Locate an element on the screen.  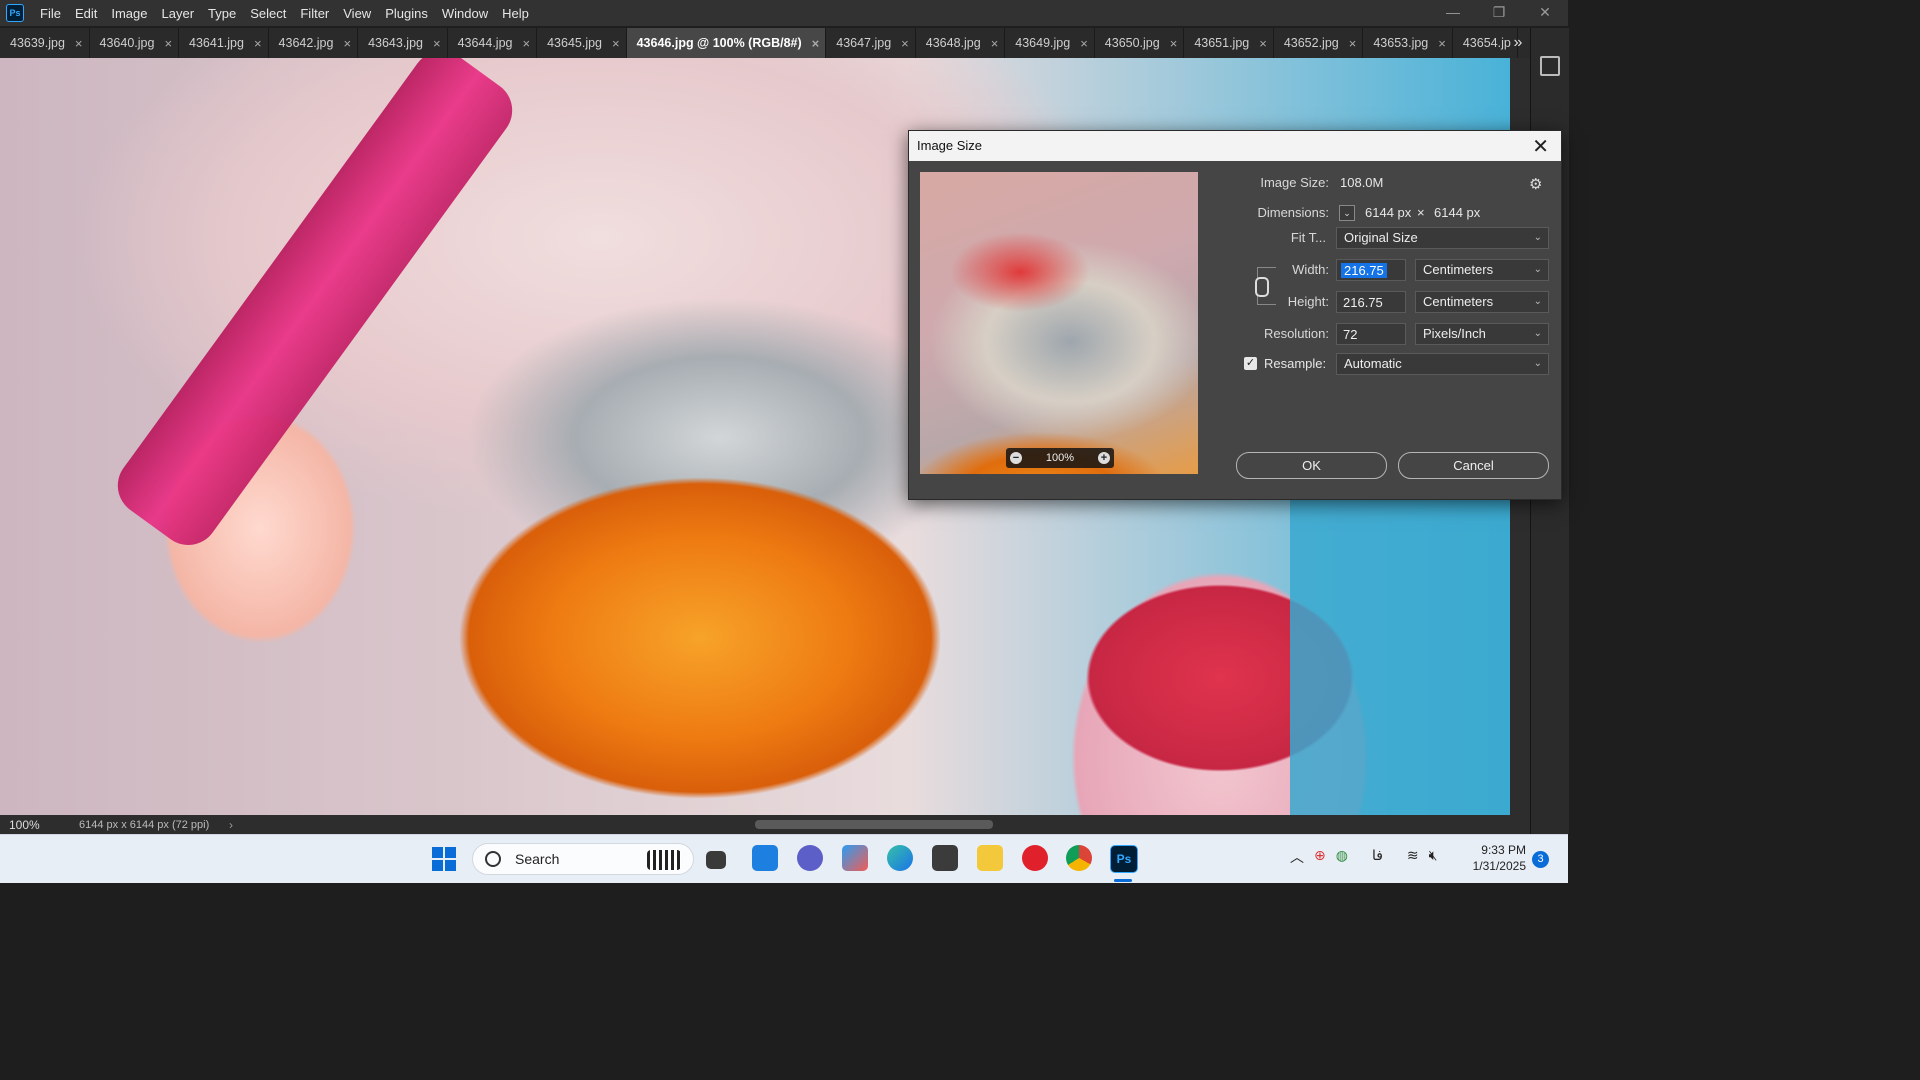
taskbar-clock: 9:33 PM 1/31/2025 is located at coordinates (1493, 858).